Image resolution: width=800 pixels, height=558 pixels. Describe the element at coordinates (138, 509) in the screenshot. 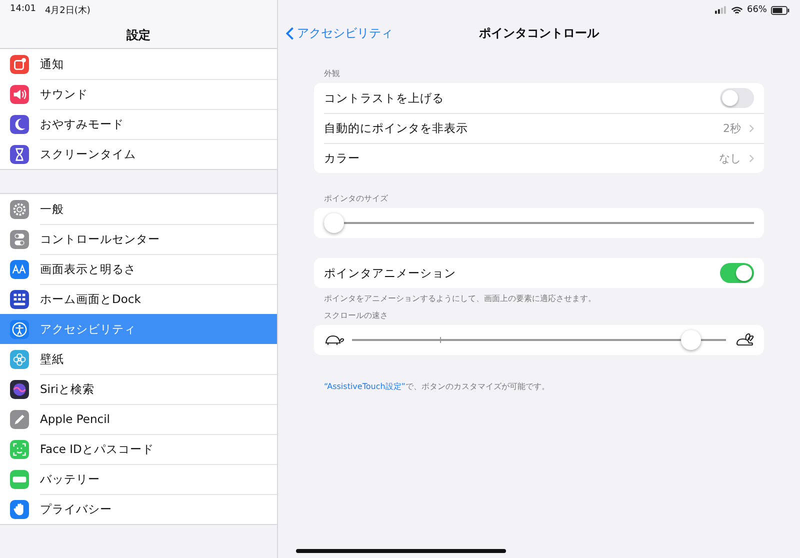

I see `sidebar-item: プライバシー` at that location.